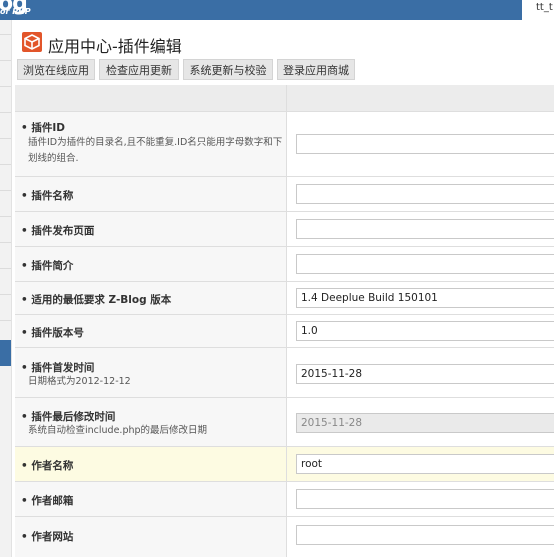 The image size is (554, 557). I want to click on tab-check-app-updates: 检查应用更新, so click(139, 69).